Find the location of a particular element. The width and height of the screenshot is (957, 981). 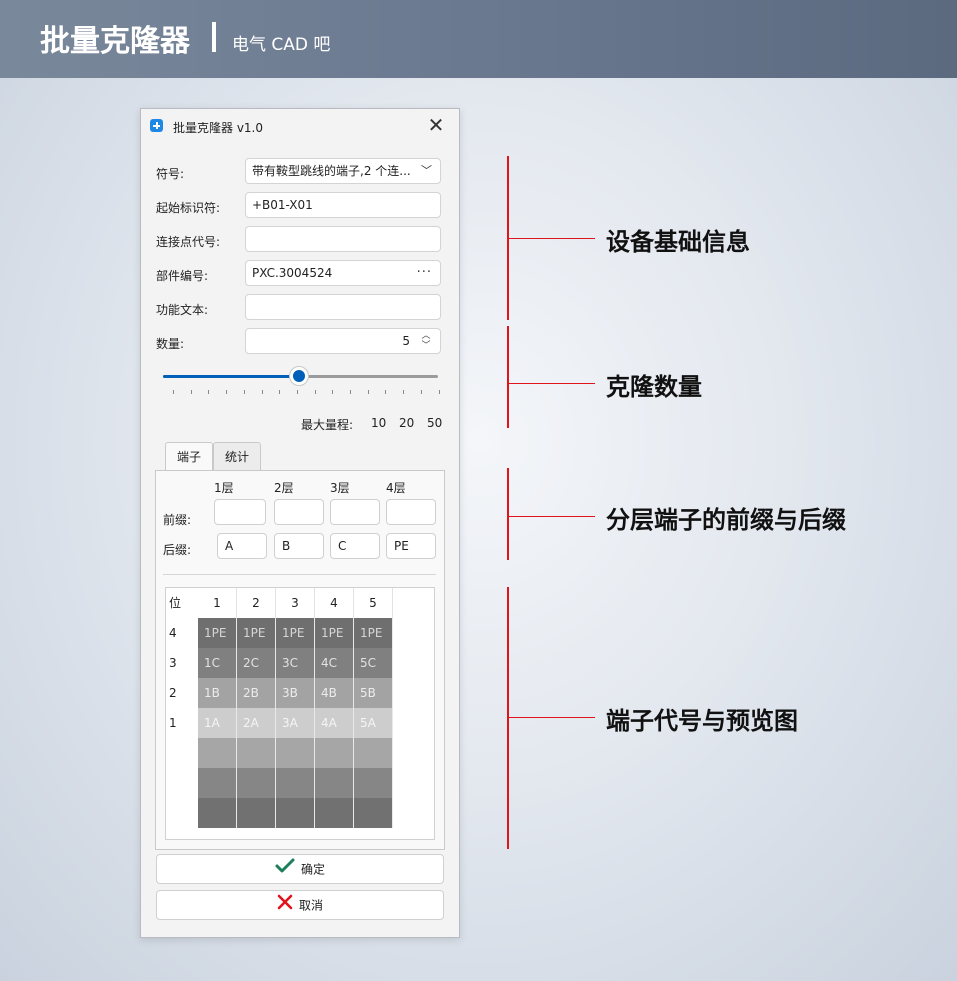

suffix-input-1: A is located at coordinates (242, 546).